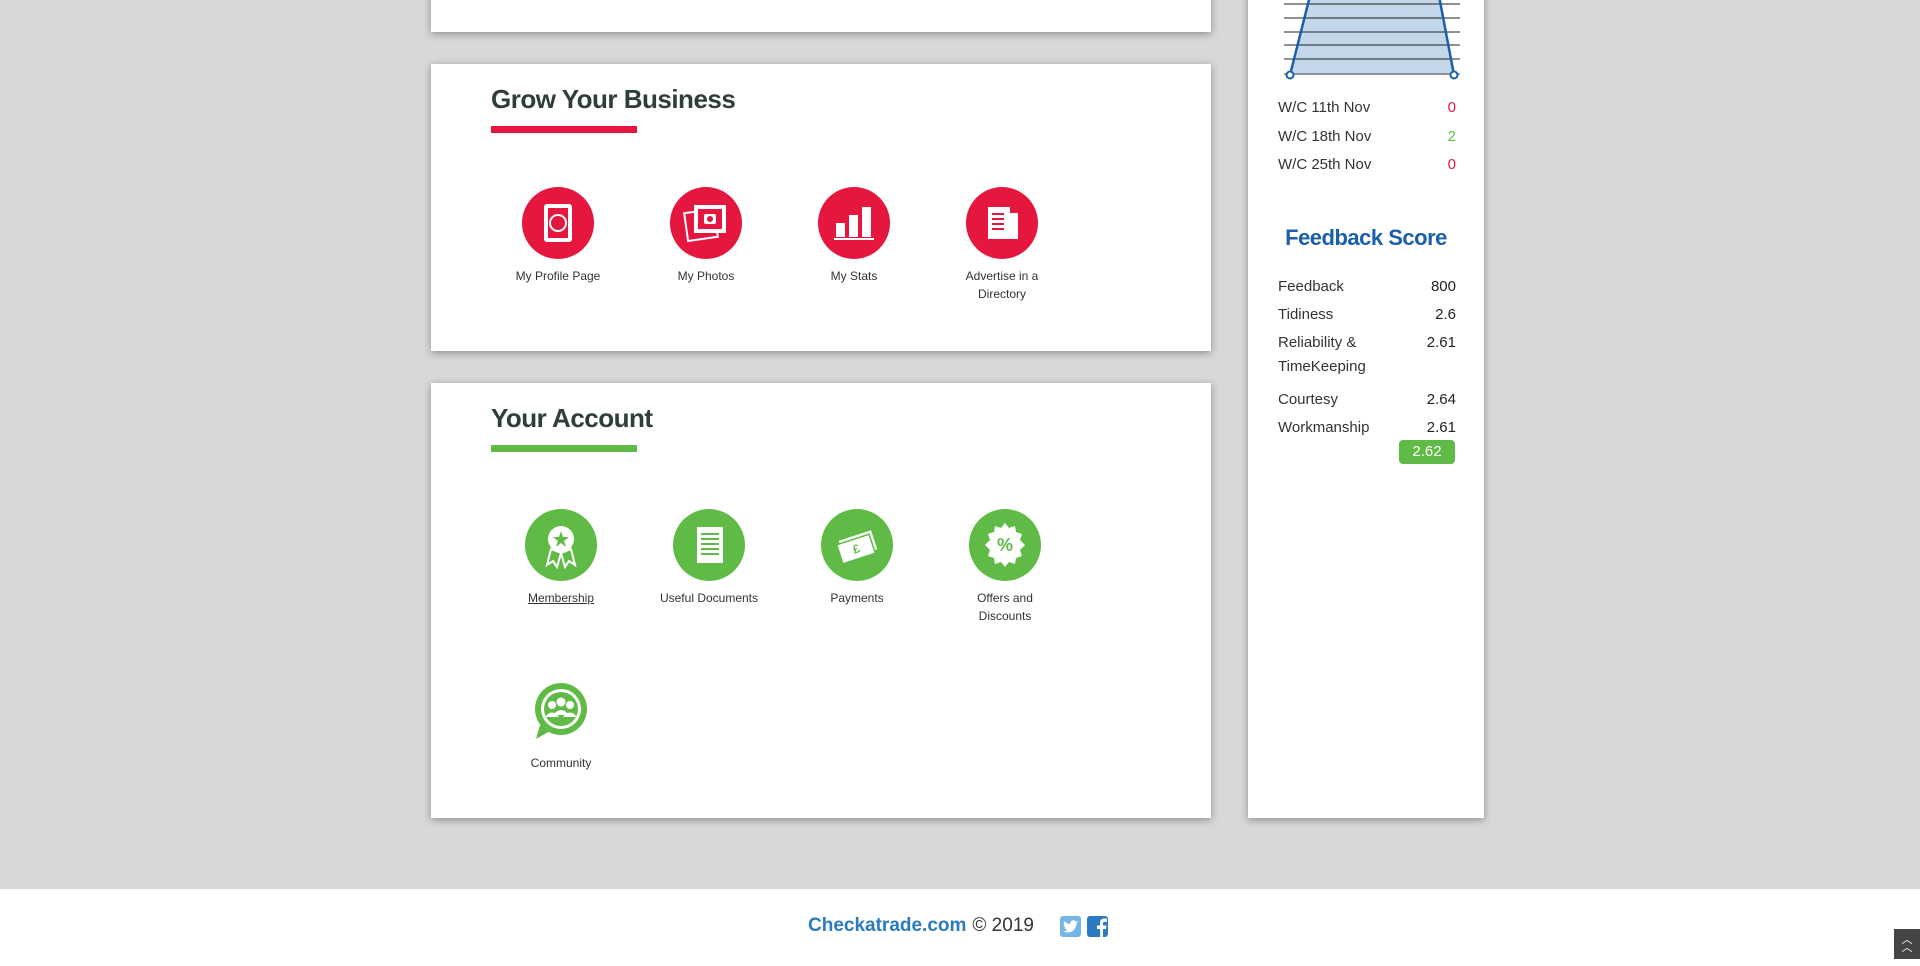 This screenshot has width=1920, height=966. Describe the element at coordinates (1097, 926) in the screenshot. I see `facebook-icon` at that location.